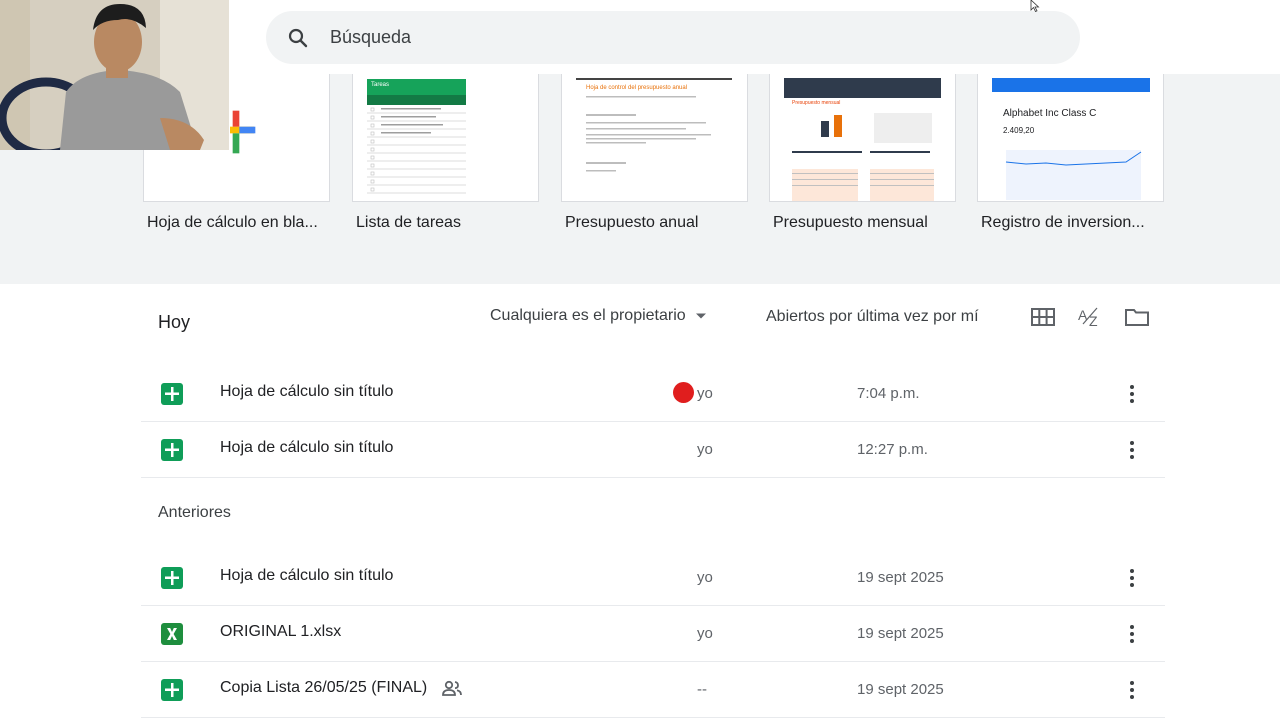  What do you see at coordinates (1019, 130) in the screenshot?
I see `thumb-value: 2.409,20` at bounding box center [1019, 130].